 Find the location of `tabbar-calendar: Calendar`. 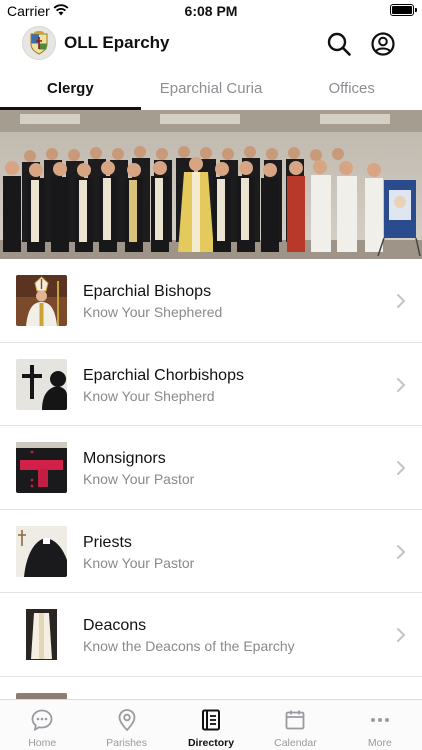

tabbar-calendar: Calendar is located at coordinates (295, 725).